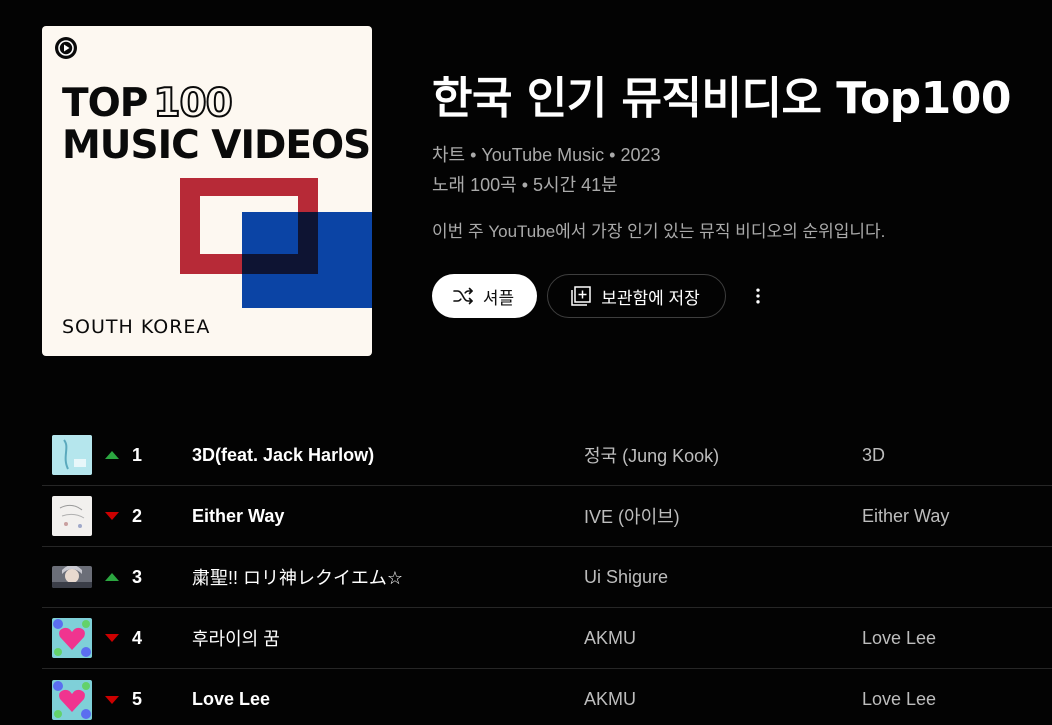  Describe the element at coordinates (463, 296) in the screenshot. I see `shuffle-icon` at that location.